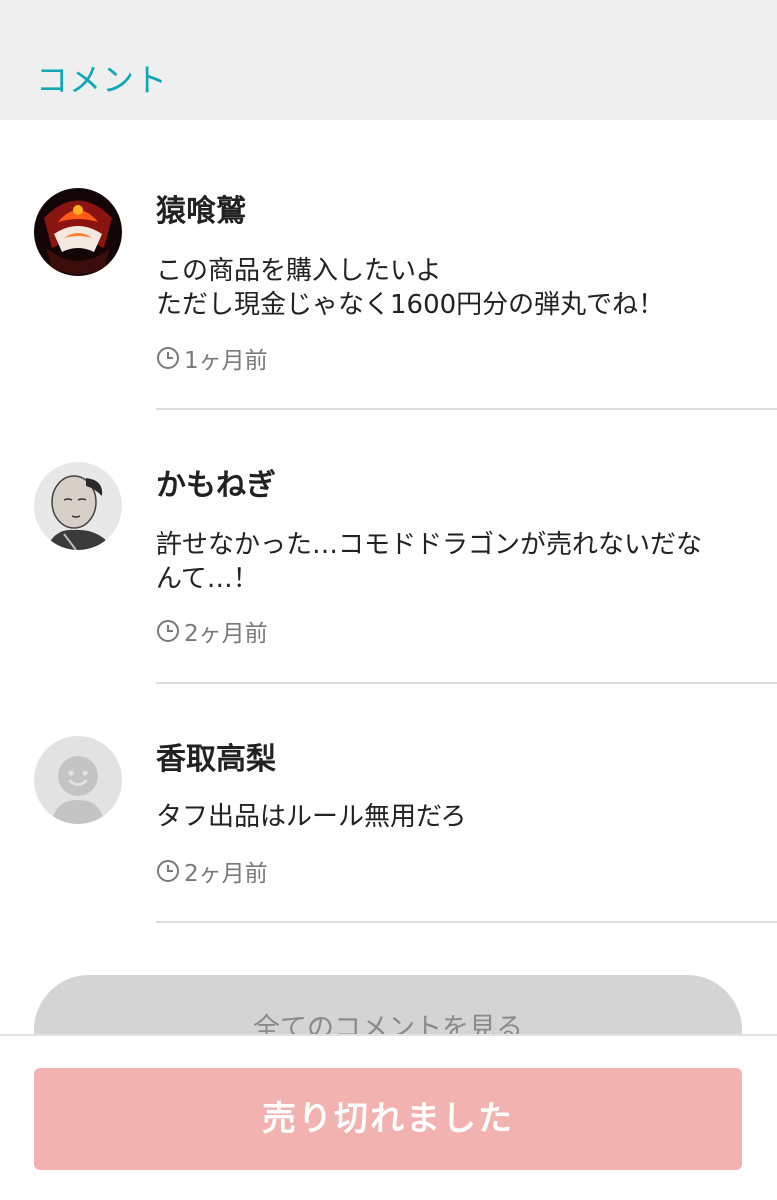  Describe the element at coordinates (216, 760) in the screenshot. I see `comment-author: 香取高梨` at that location.